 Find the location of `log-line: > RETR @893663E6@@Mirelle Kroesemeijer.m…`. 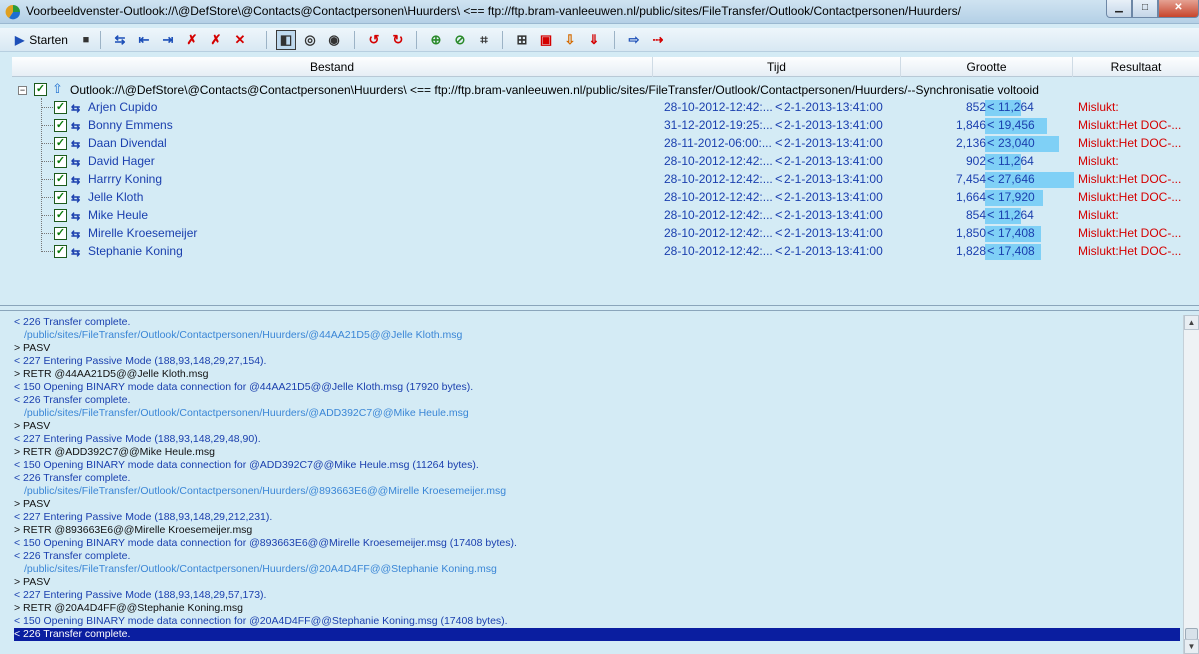

log-line: > RETR @893663E6@@Mirelle Kroesemeijer.m… is located at coordinates (597, 530).